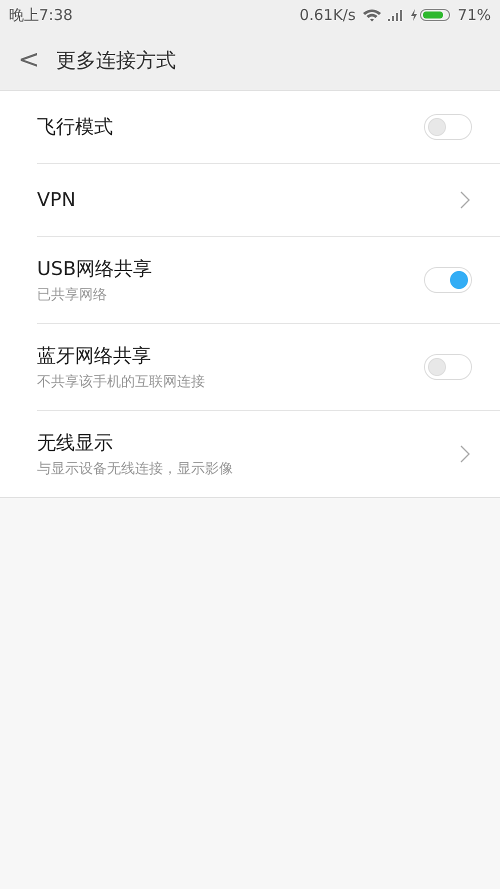 The width and height of the screenshot is (500, 889). I want to click on setting-title: 蓝牙网络共享, so click(121, 356).